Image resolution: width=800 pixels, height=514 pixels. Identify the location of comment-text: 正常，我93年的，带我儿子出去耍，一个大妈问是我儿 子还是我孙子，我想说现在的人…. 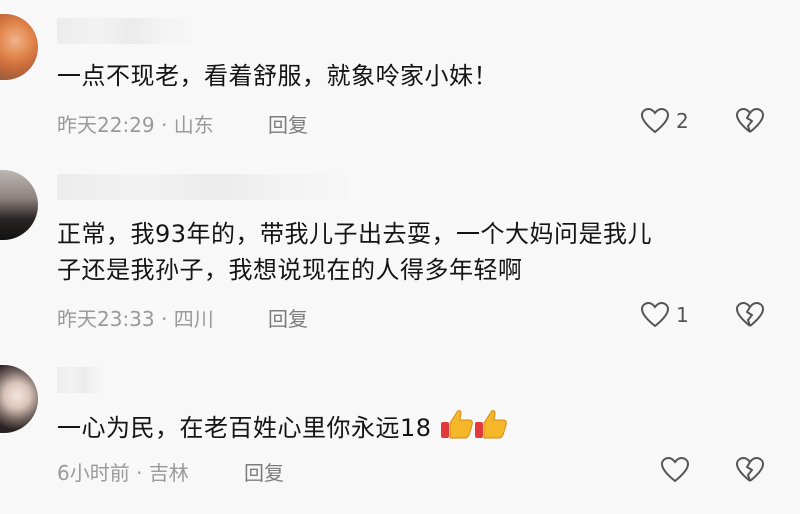
(354, 252).